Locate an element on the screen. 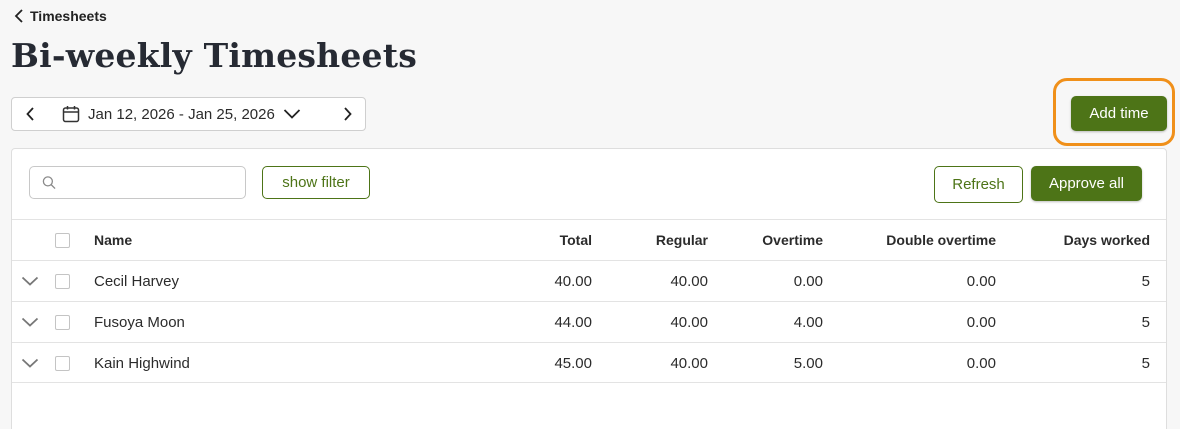 This screenshot has width=1180, height=429. total-hours: 45.00 is located at coordinates (573, 363).